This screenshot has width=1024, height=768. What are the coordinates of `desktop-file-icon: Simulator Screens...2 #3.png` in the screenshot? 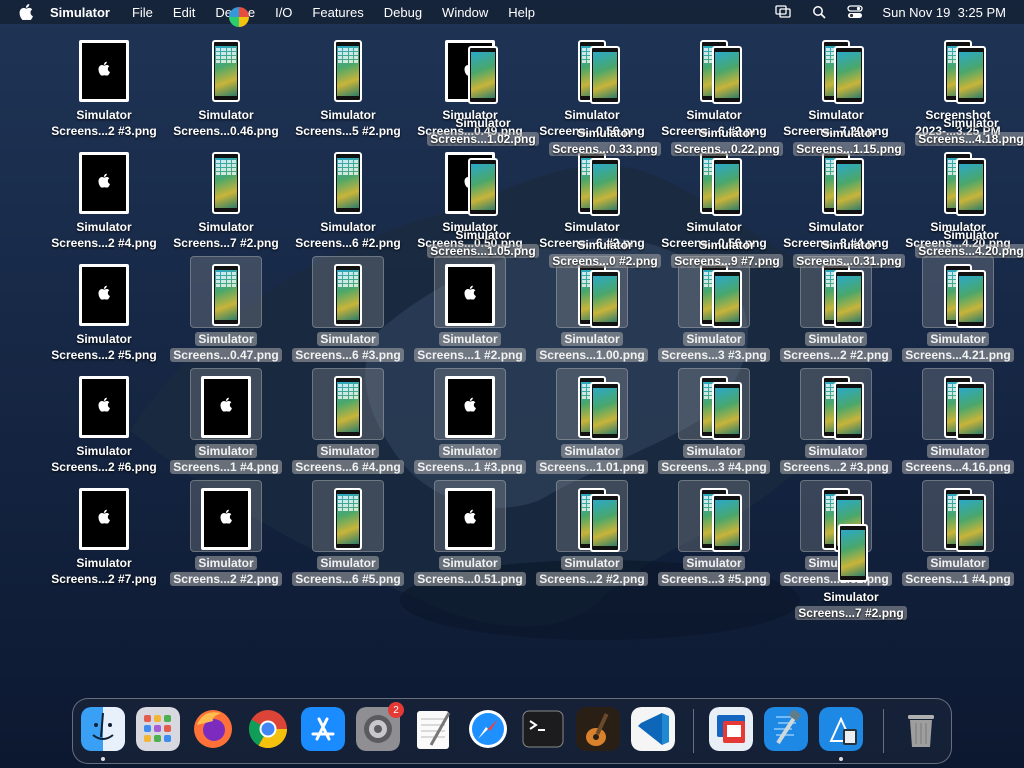 It's located at (104, 86).